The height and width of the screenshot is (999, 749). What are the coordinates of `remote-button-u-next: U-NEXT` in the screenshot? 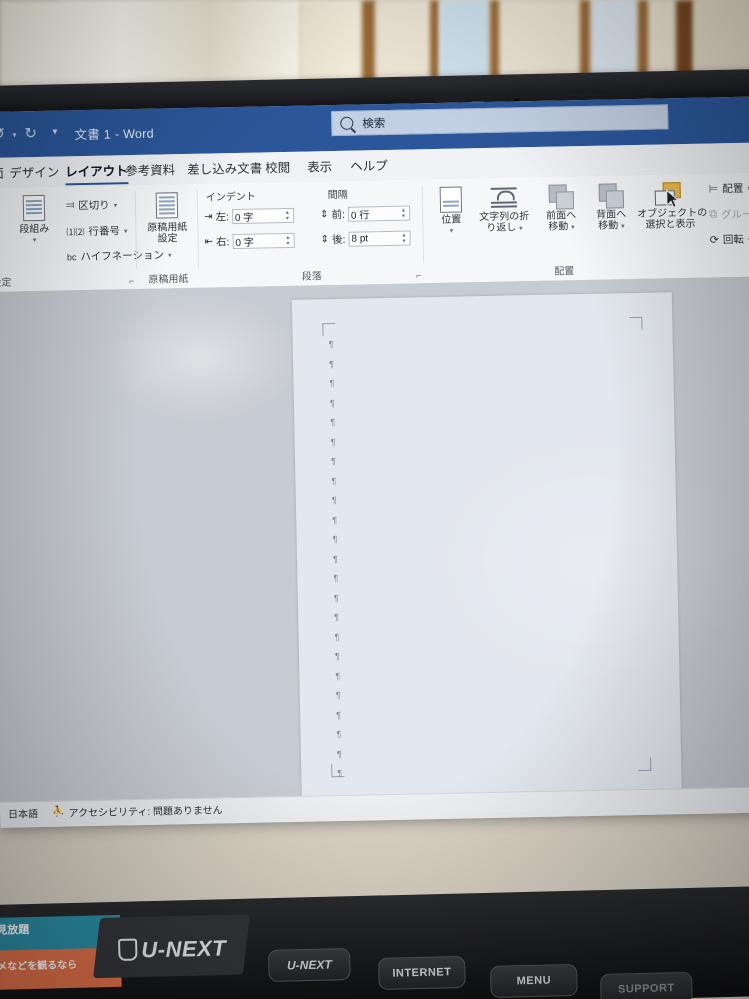 It's located at (309, 964).